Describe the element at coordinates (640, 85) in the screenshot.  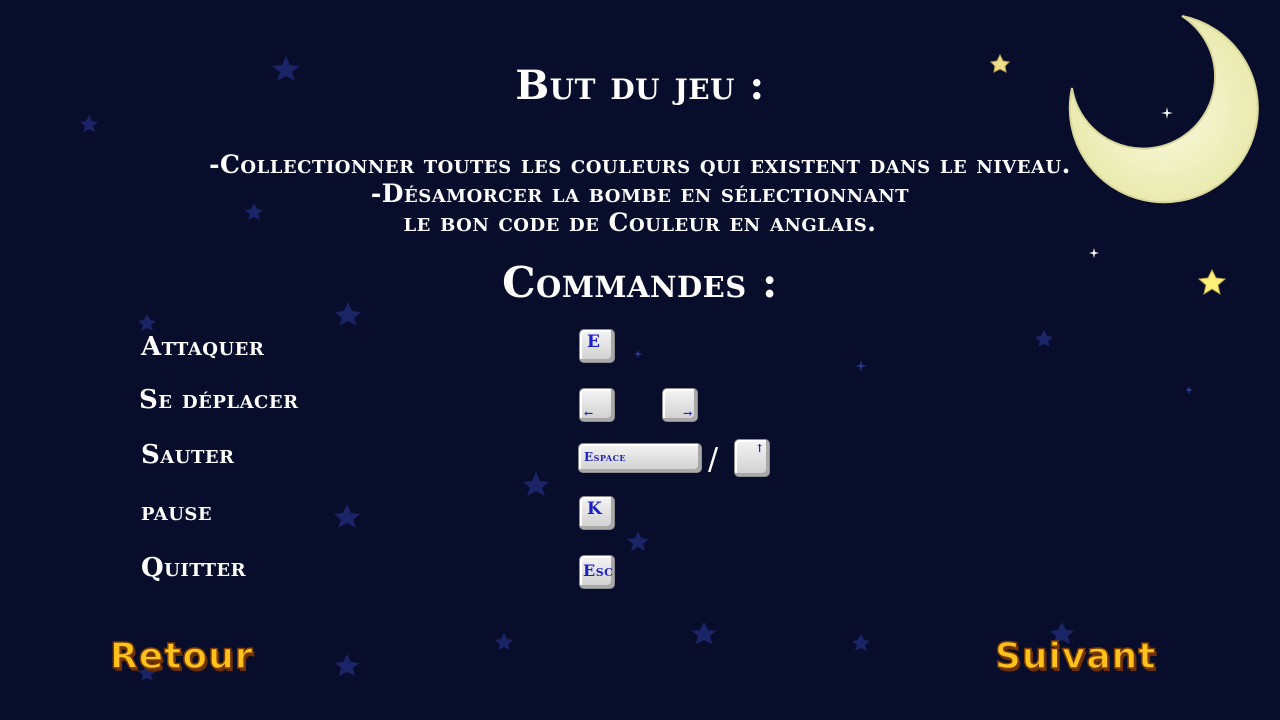
I see `goal-title: But du jeu :` at that location.